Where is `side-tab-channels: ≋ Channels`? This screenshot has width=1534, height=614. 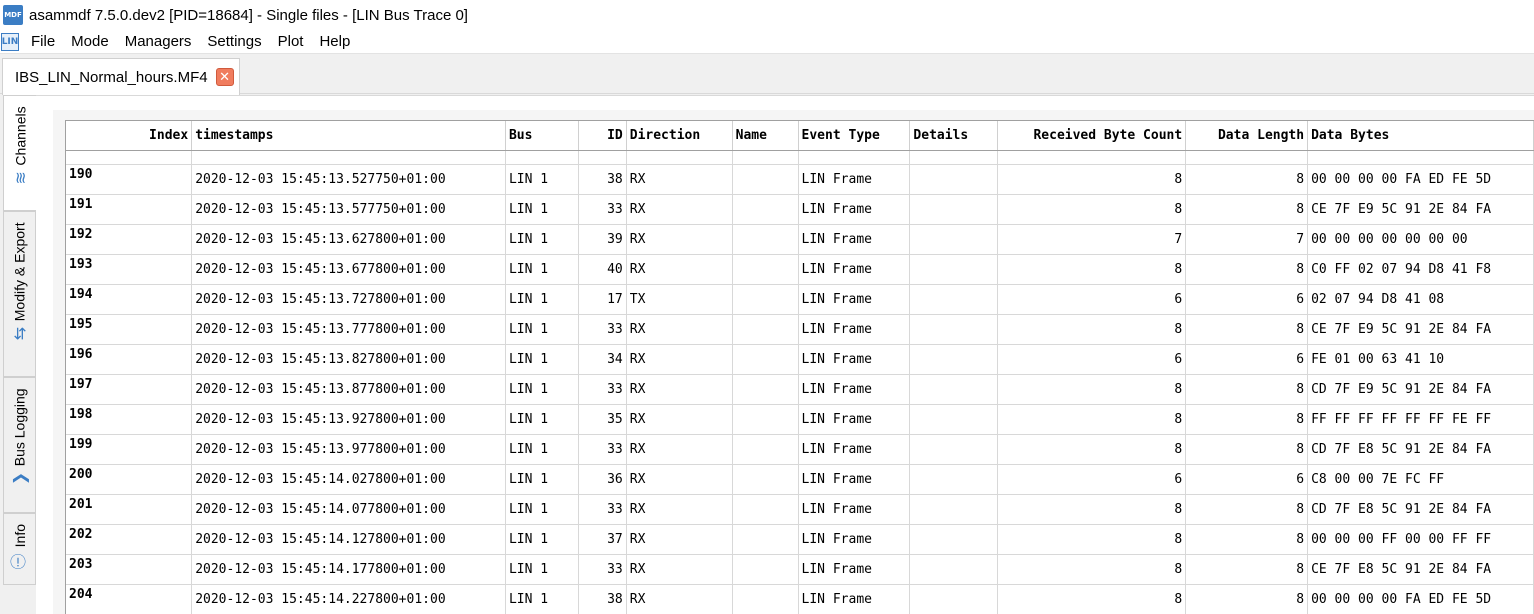
side-tab-channels: ≋ Channels is located at coordinates (19, 153).